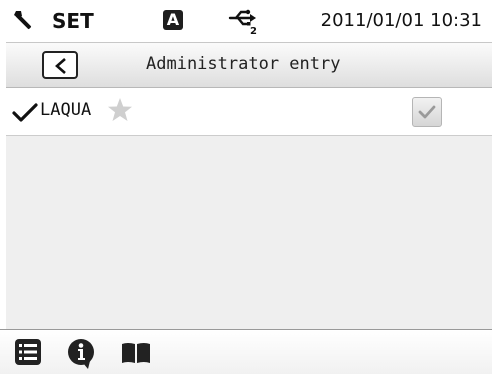  Describe the element at coordinates (249, 112) in the screenshot. I see `list-item: LAQUA` at that location.